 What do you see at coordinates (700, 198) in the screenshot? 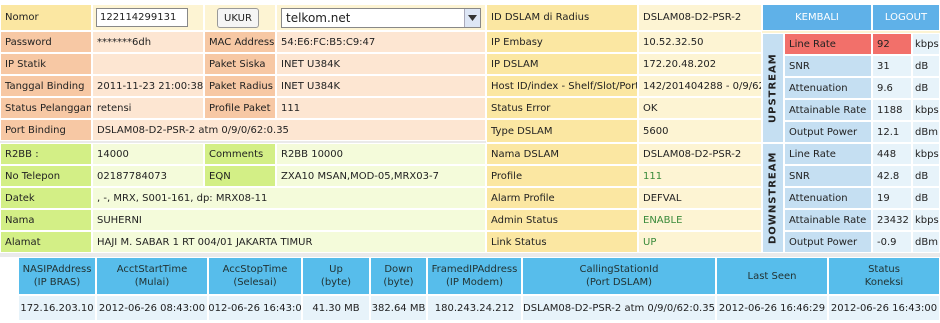
I see `dslam-info-value: DEFVAL` at bounding box center [700, 198].